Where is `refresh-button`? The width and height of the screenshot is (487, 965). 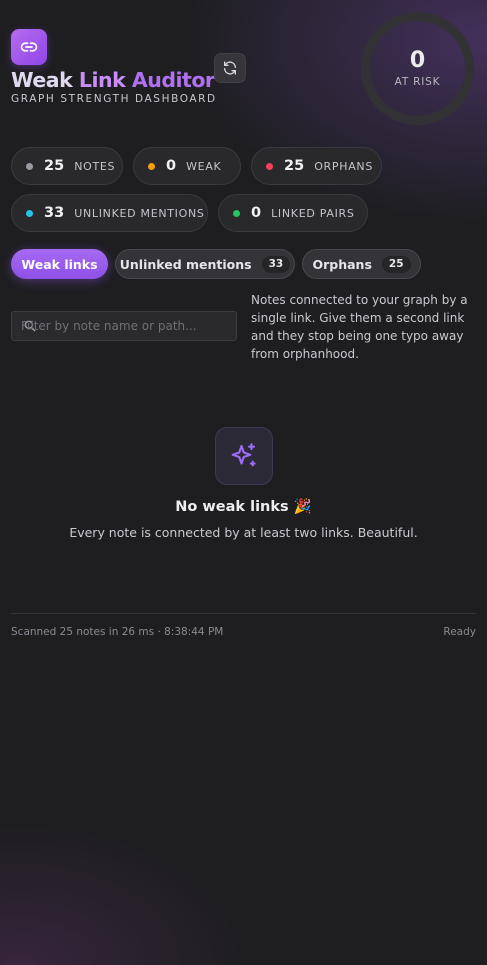
refresh-button is located at coordinates (230, 68).